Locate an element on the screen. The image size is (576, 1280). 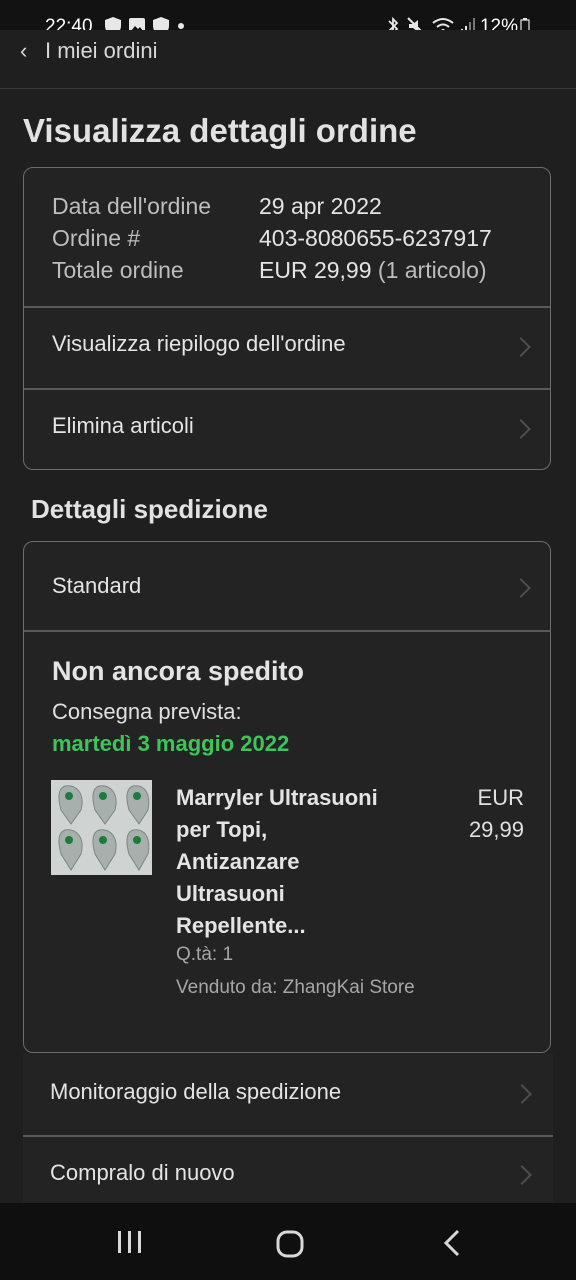
top-navigation: ‹ I miei ordini is located at coordinates (288, 59).